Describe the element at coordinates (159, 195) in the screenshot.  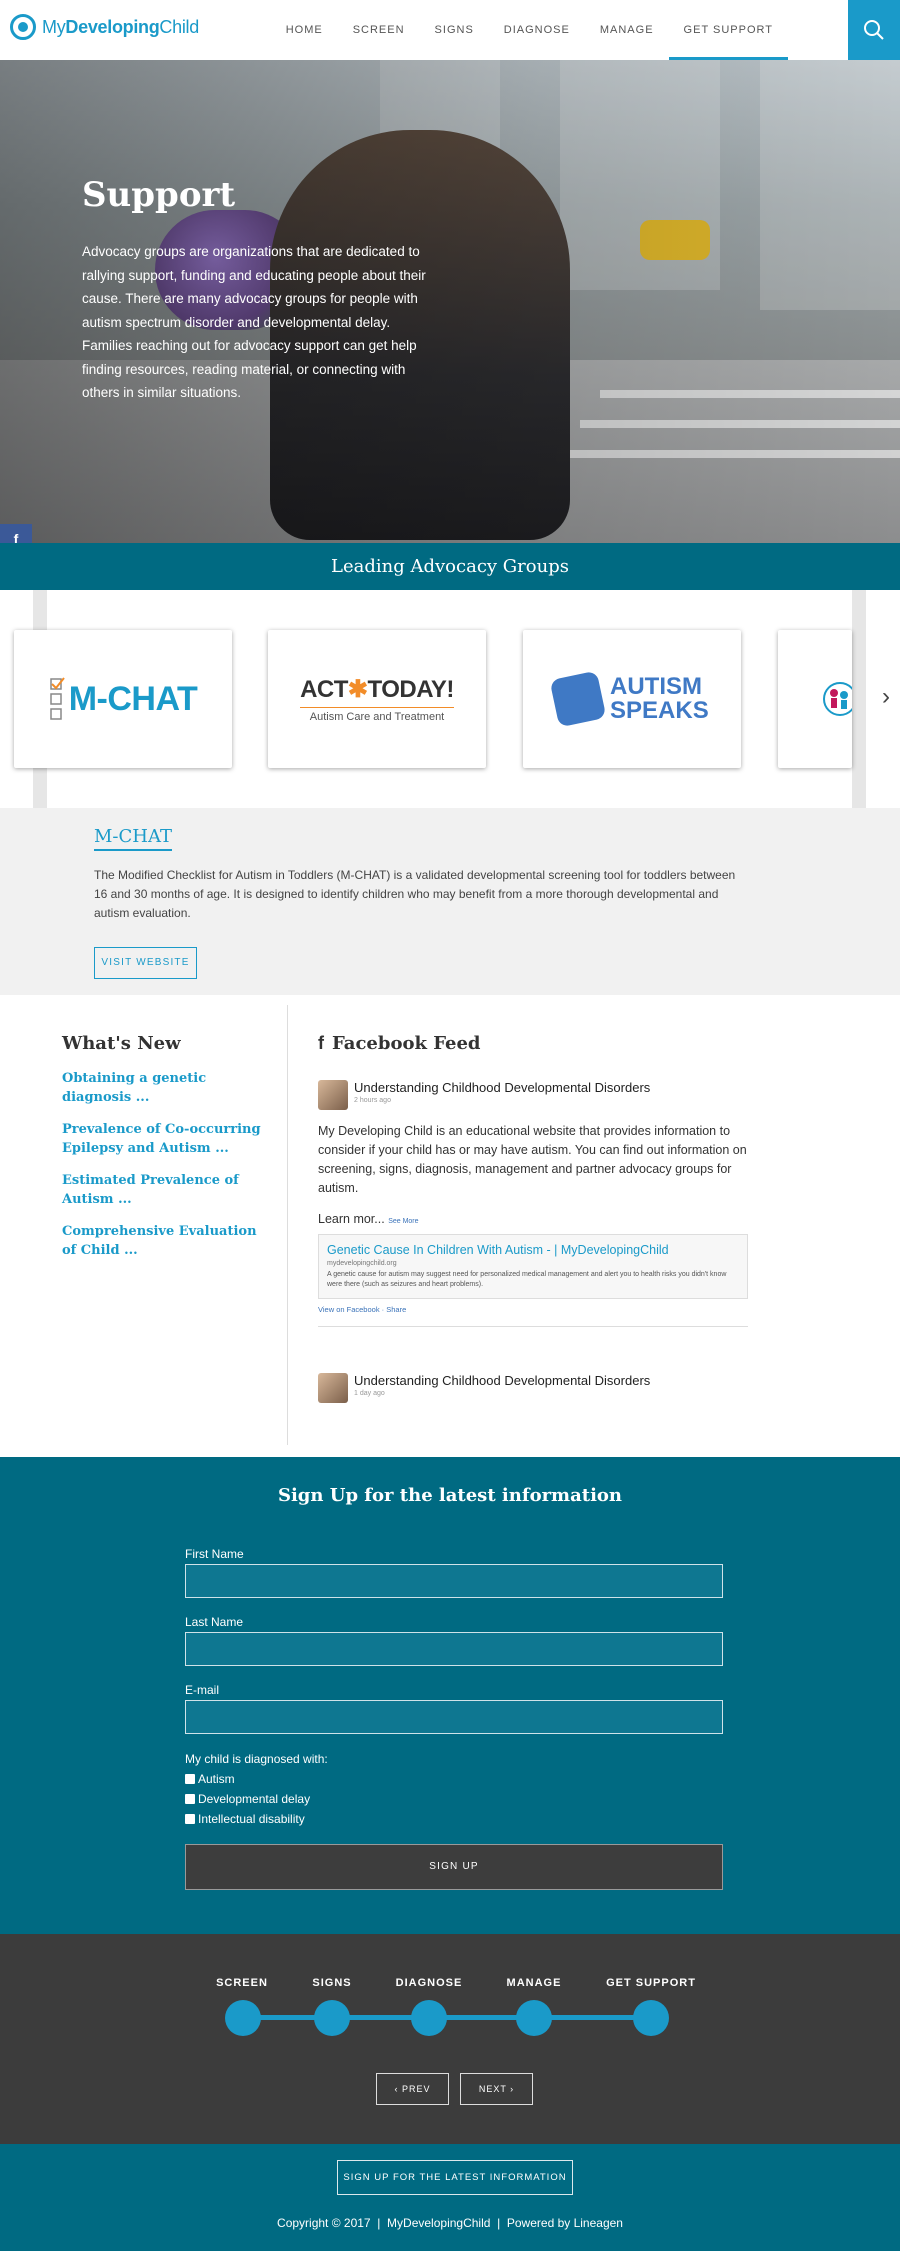
I see `page-title: Support` at that location.